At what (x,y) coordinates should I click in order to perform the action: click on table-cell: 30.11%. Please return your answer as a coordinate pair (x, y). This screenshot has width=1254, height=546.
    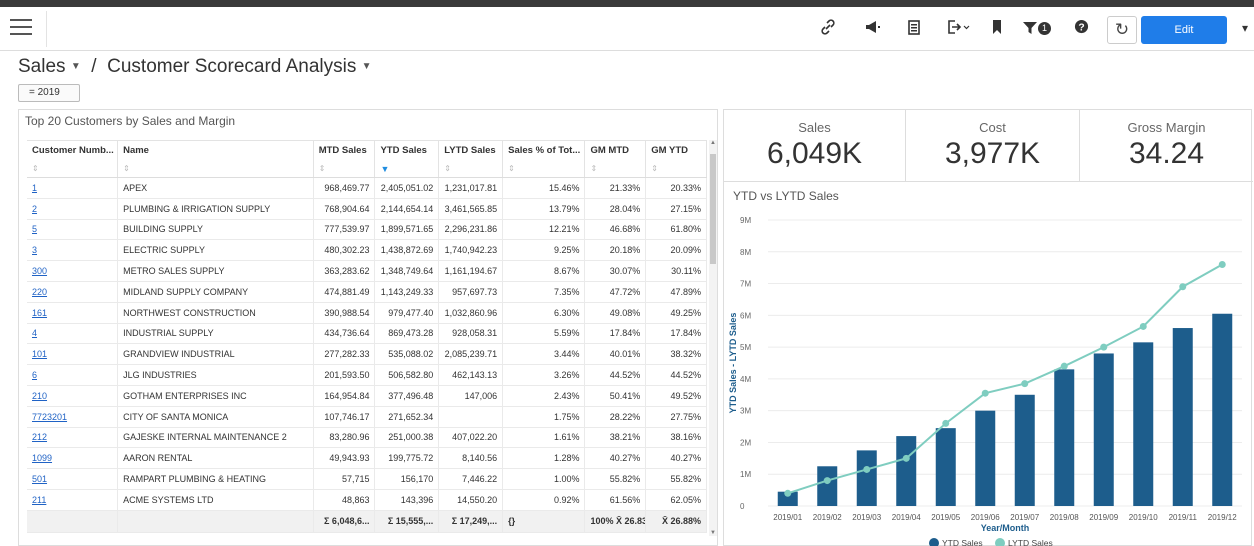
    Looking at the image, I should click on (676, 271).